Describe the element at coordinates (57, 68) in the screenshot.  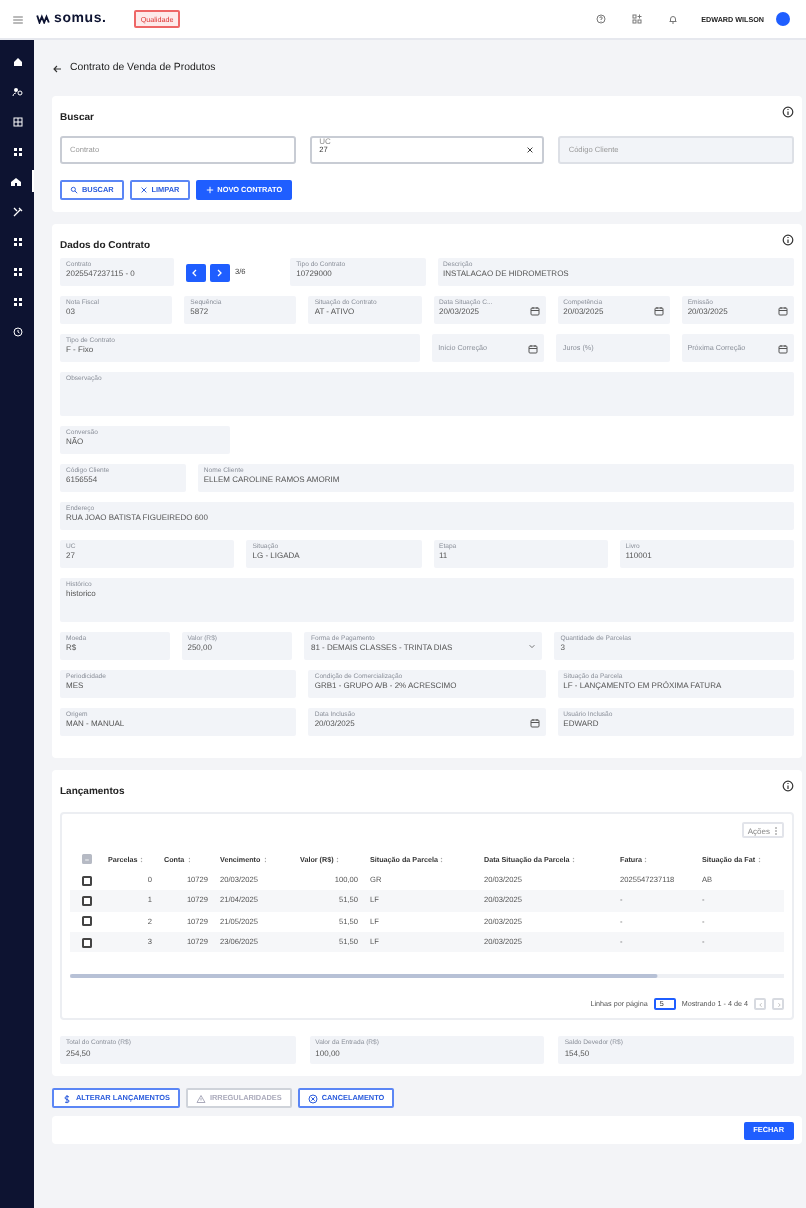
I see `back-arrow-icon` at that location.